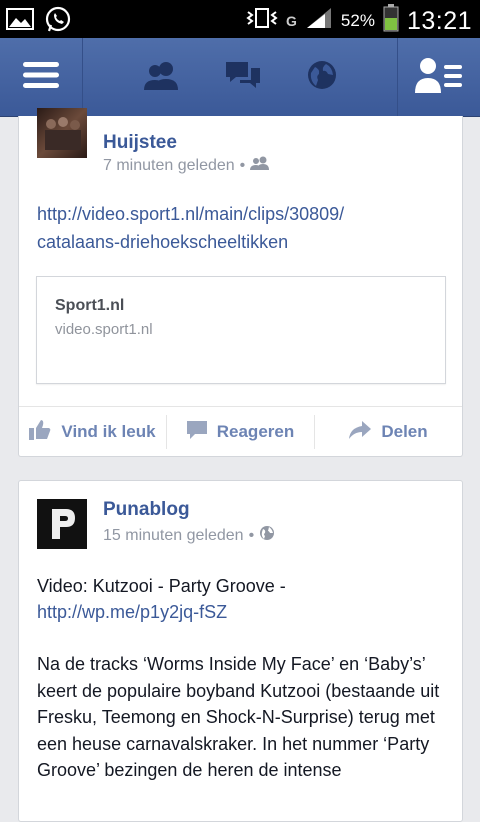 The height and width of the screenshot is (822, 480). I want to click on link-preview-title: Sport1.nl, so click(90, 305).